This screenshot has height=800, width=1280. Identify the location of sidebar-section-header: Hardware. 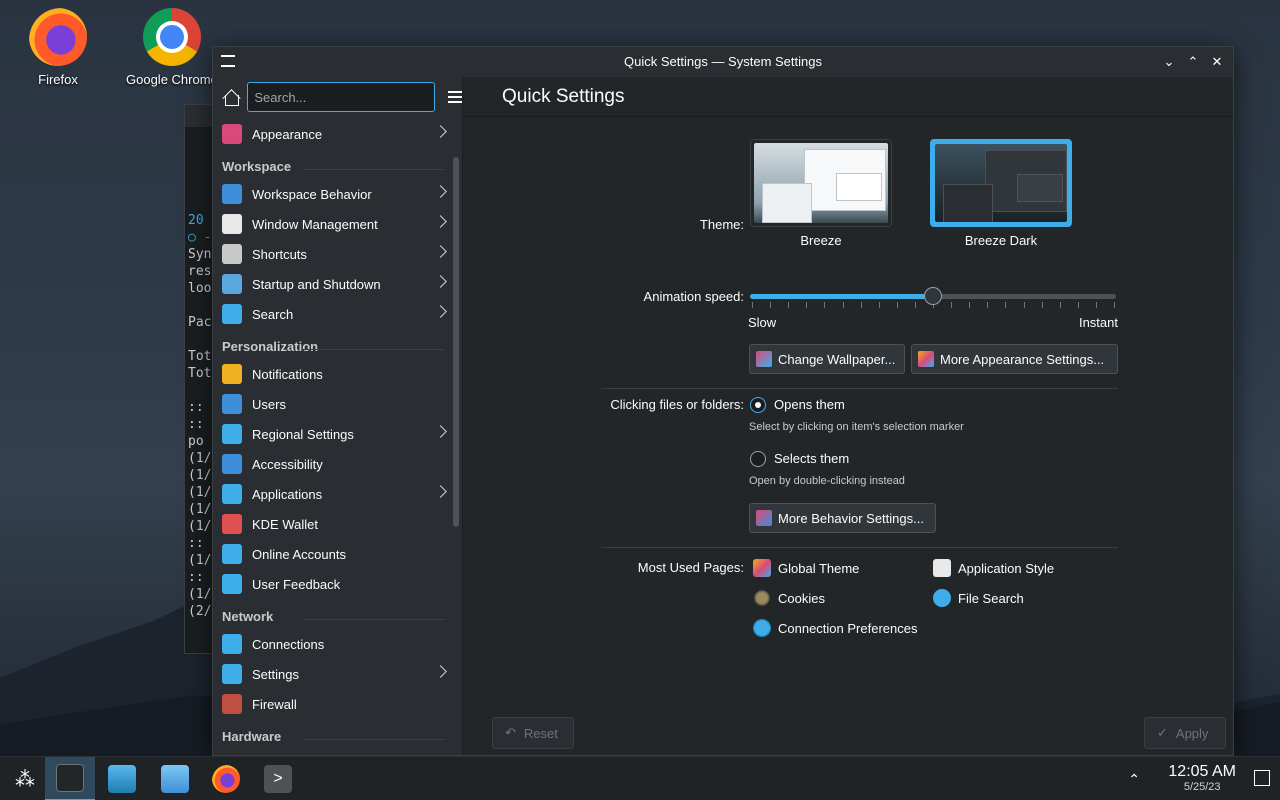
(334, 734).